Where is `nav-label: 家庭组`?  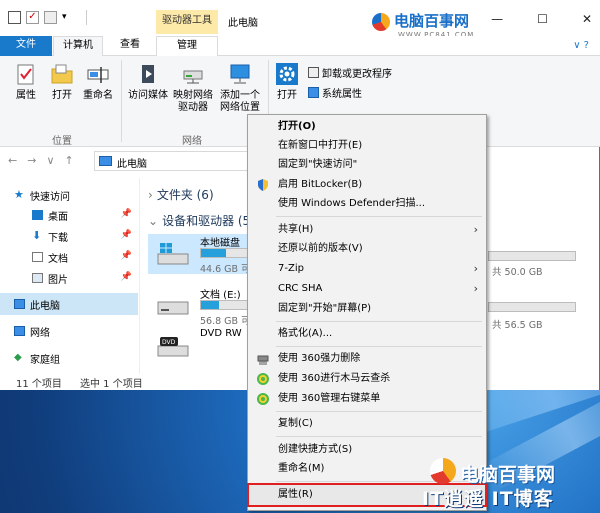 nav-label: 家庭组 is located at coordinates (45, 360).